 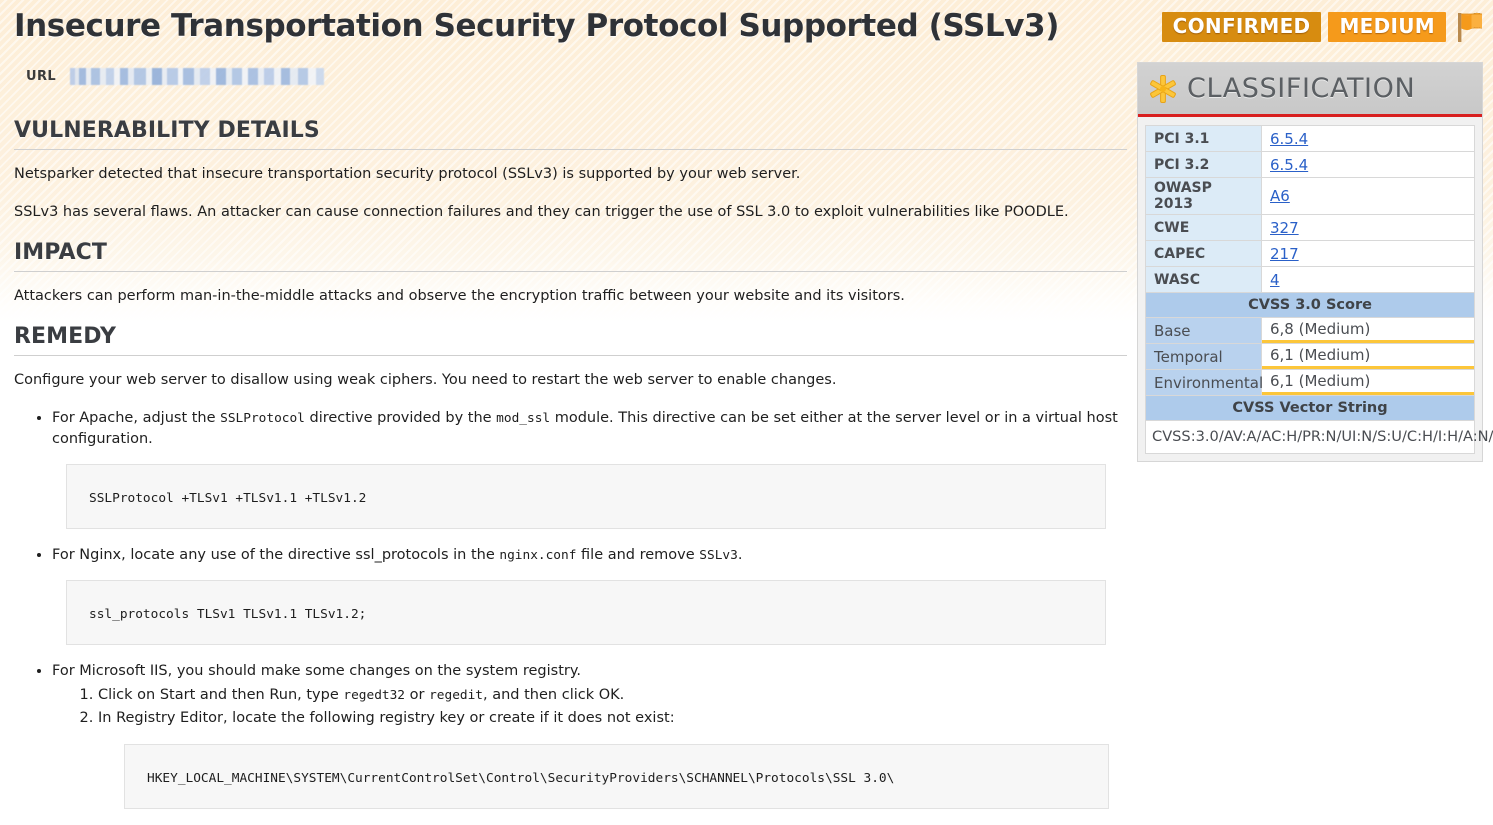 I want to click on cvss-score-text: 6,8 (Medium), so click(x=1320, y=329).